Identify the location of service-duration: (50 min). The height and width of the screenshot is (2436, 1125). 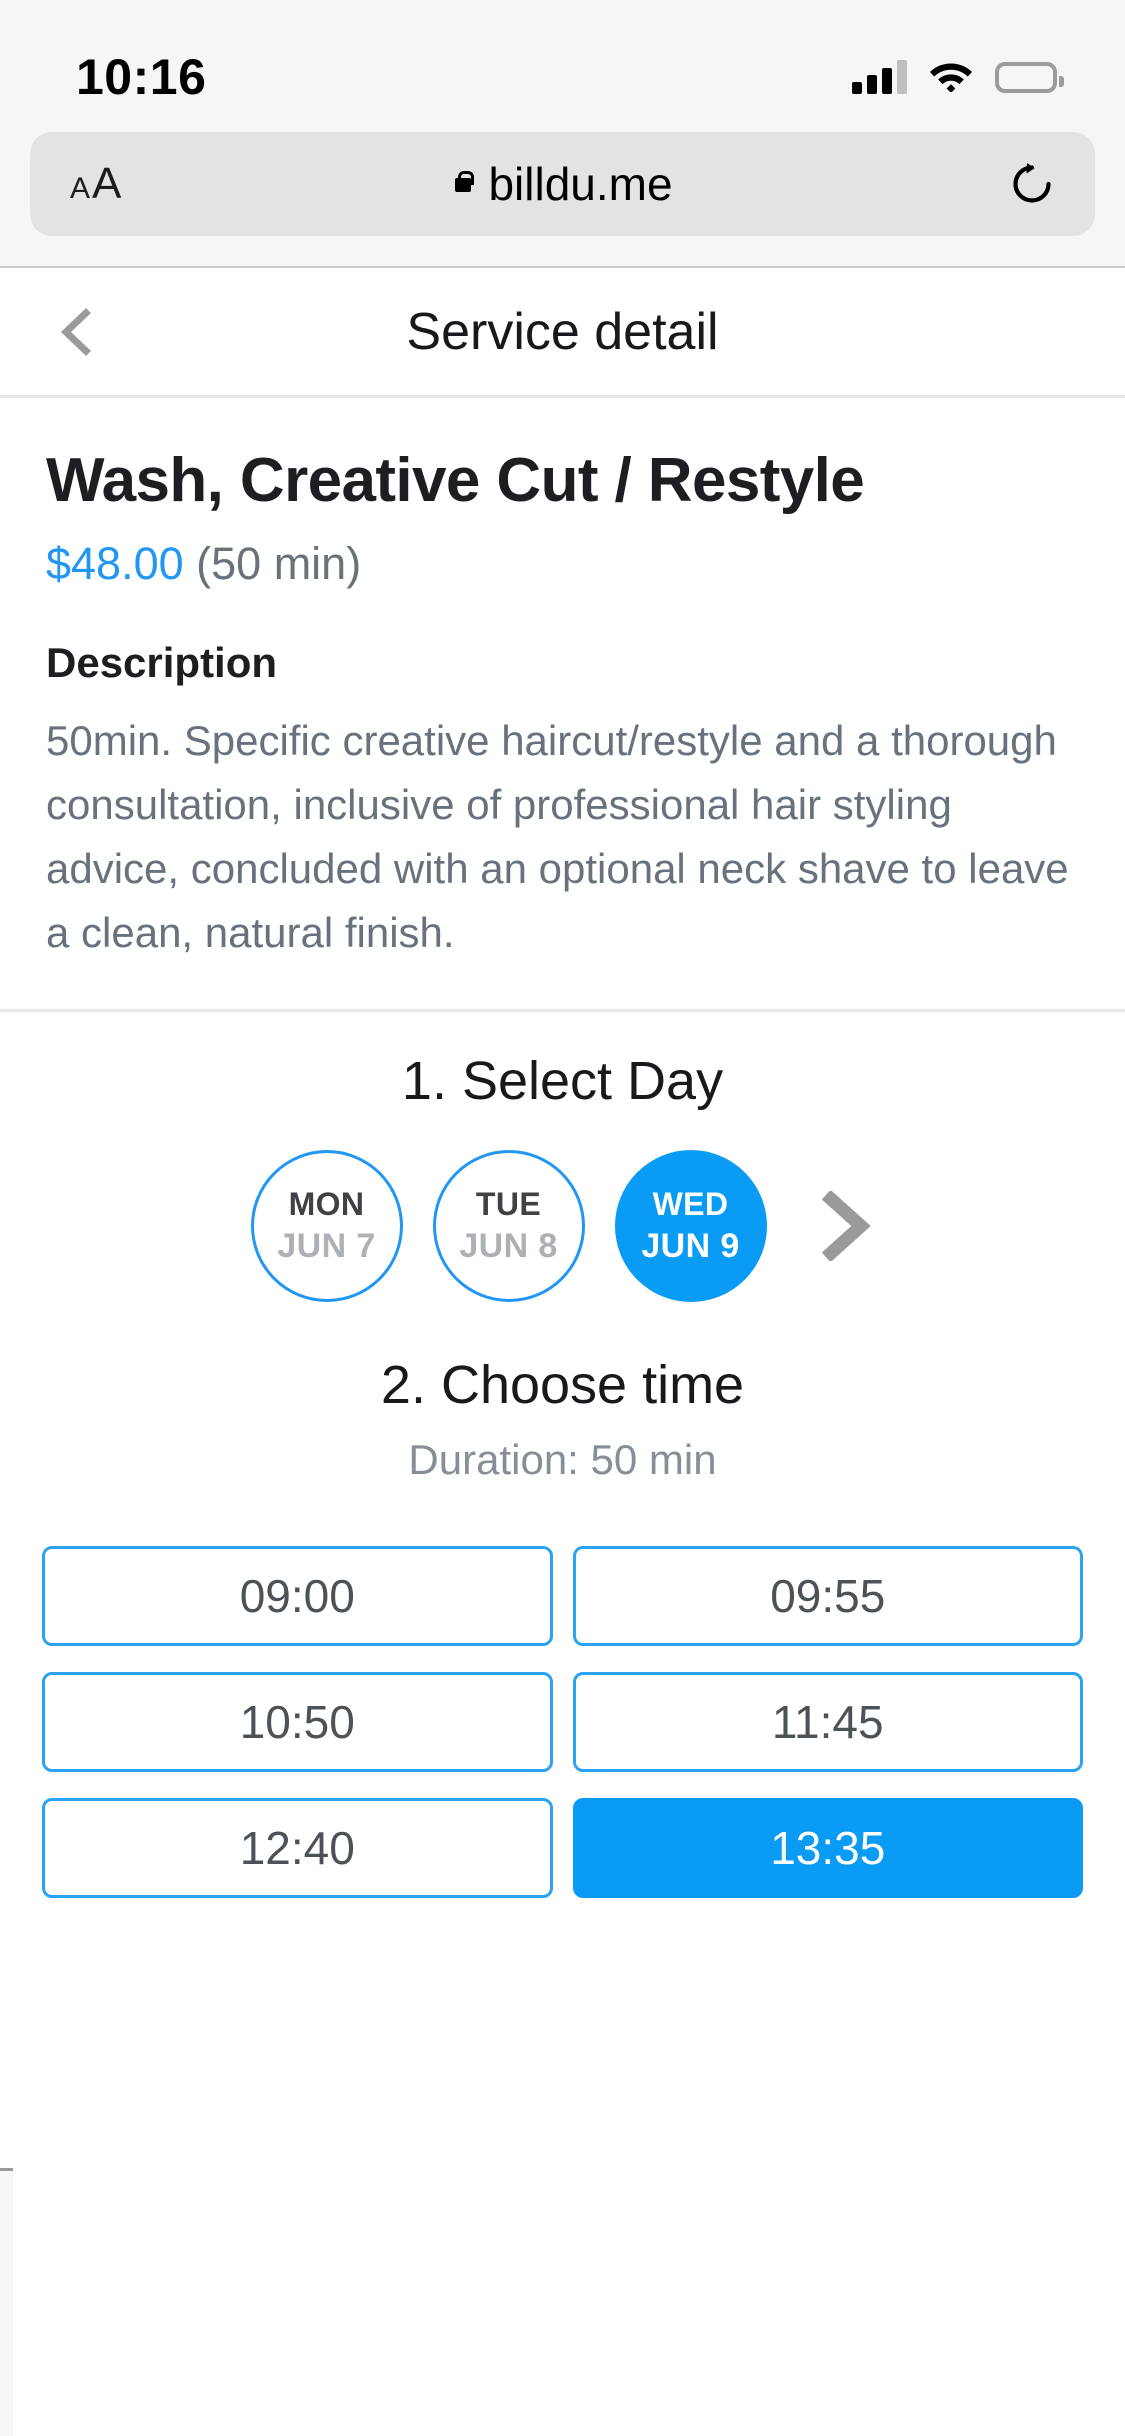
(279, 564).